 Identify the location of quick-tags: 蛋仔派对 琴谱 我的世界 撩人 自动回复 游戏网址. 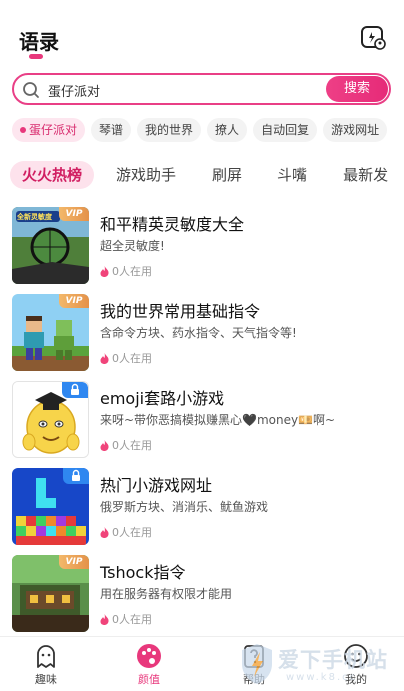
(208, 131).